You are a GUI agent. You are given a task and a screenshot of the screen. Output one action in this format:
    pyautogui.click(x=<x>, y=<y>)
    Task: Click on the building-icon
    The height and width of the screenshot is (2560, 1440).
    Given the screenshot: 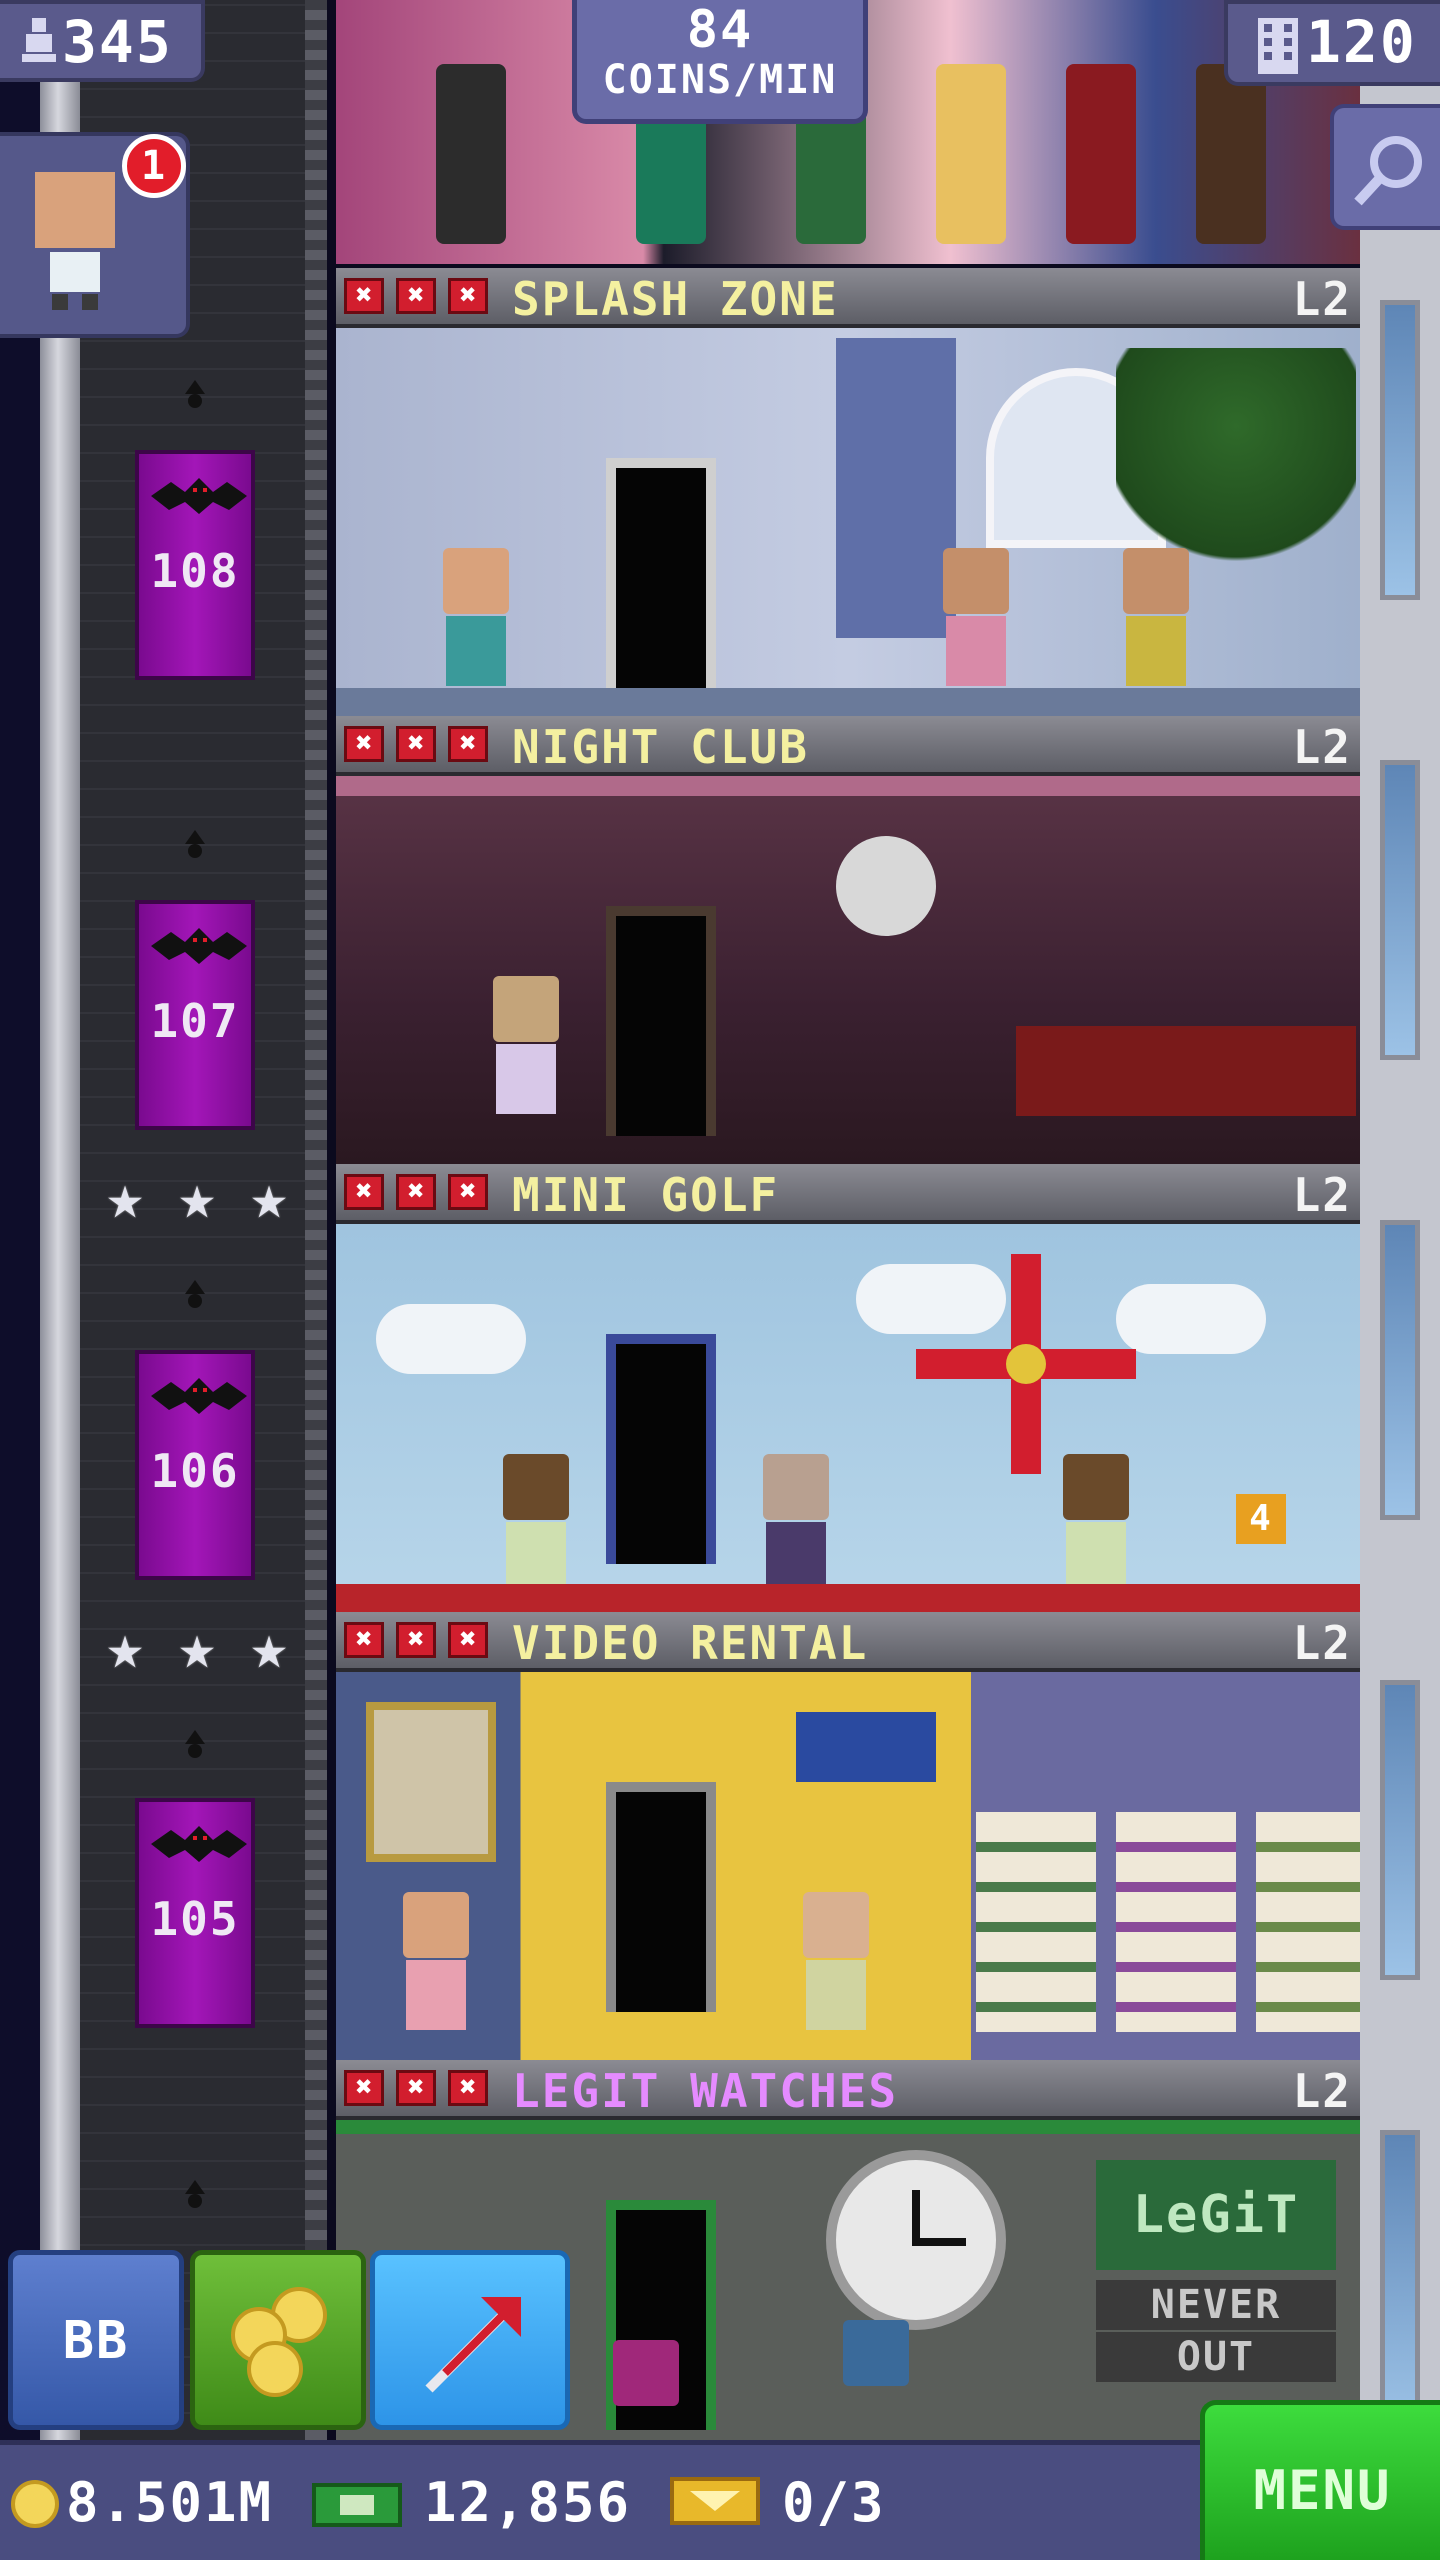 What is the action you would take?
    pyautogui.click(x=1278, y=46)
    